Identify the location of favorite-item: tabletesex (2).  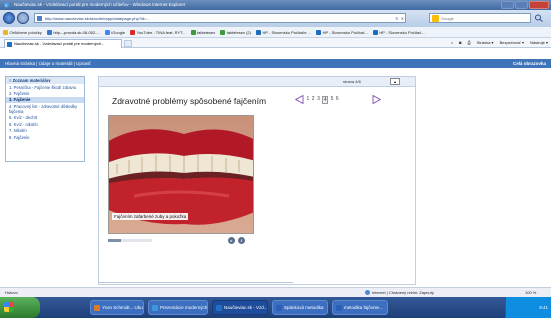
(235, 32).